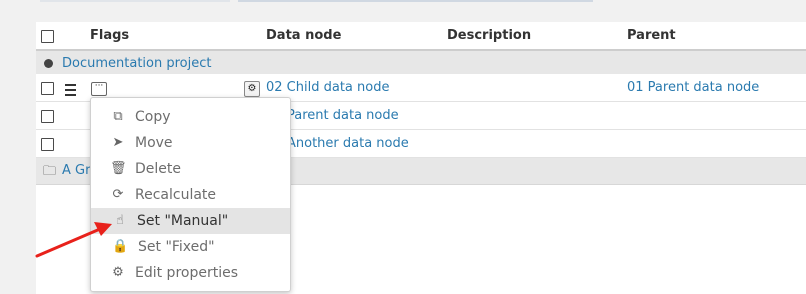 Image resolution: width=806 pixels, height=294 pixels. What do you see at coordinates (118, 194) in the screenshot?
I see `refresh-icon: ⟳` at bounding box center [118, 194].